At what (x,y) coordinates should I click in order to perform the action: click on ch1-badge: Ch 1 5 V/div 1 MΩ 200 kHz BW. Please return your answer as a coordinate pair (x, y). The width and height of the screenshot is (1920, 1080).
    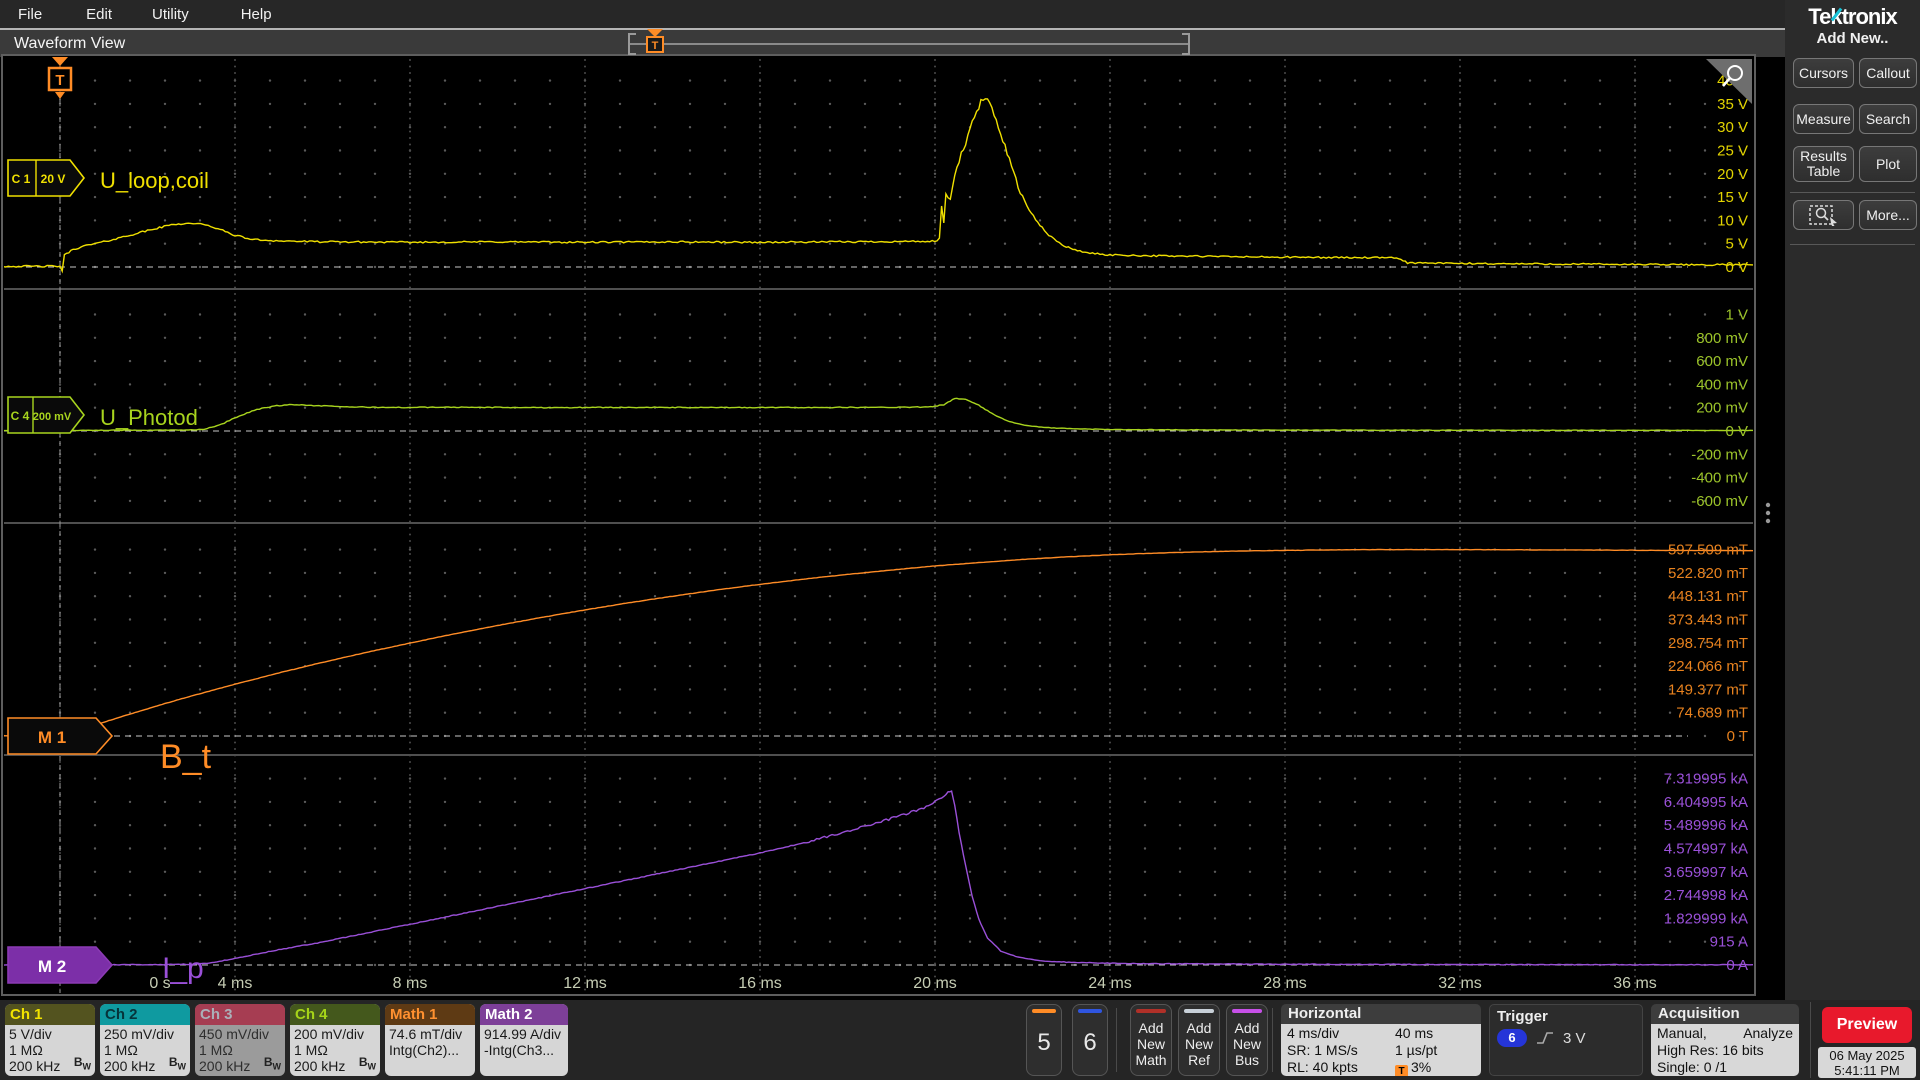
    Looking at the image, I should click on (50, 1040).